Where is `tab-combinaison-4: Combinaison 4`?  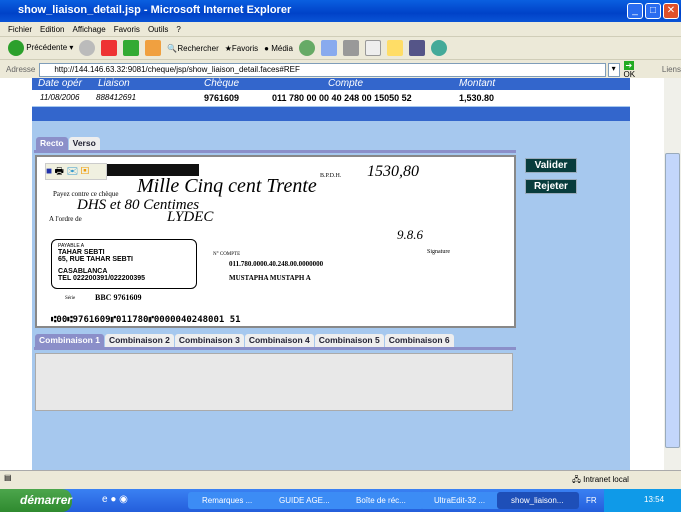
tab-combinaison-4: Combinaison 4 is located at coordinates (279, 340).